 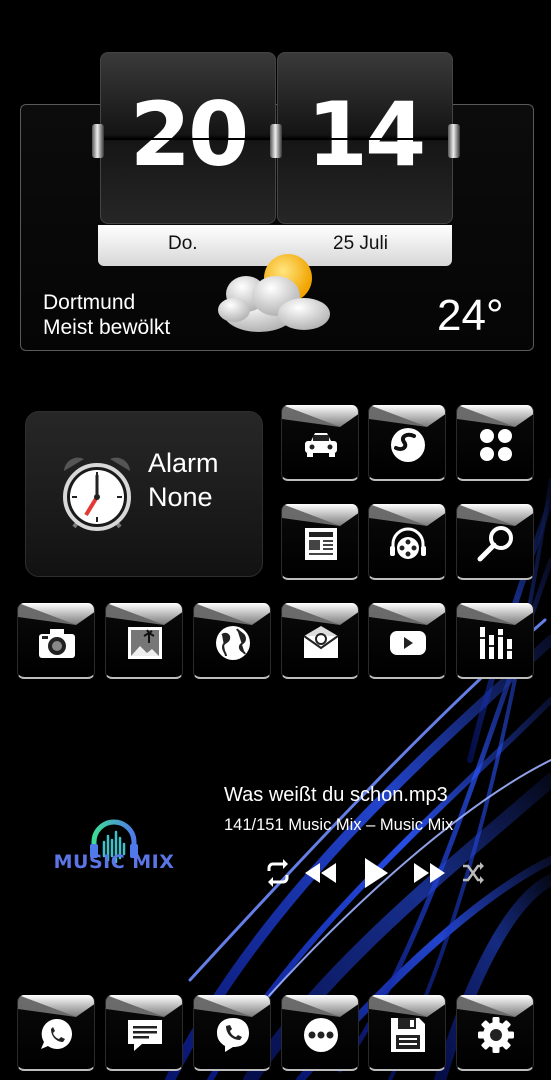 I want to click on save-disk-tile, so click(x=407, y=1033).